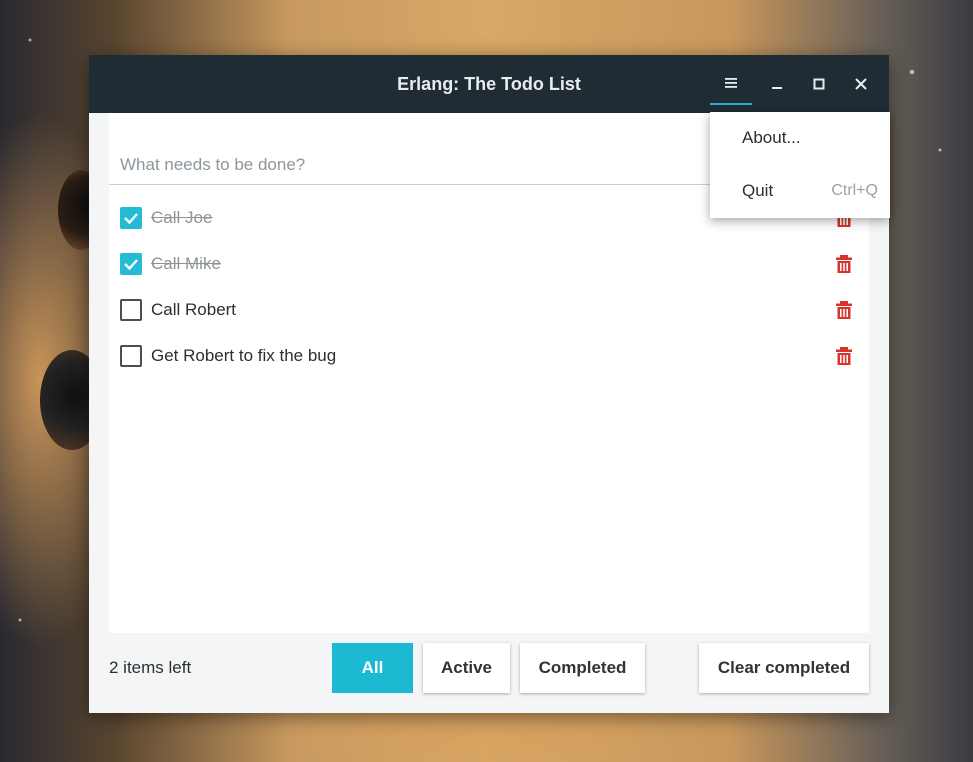 The width and height of the screenshot is (973, 762). I want to click on filter-active-button: Active, so click(466, 668).